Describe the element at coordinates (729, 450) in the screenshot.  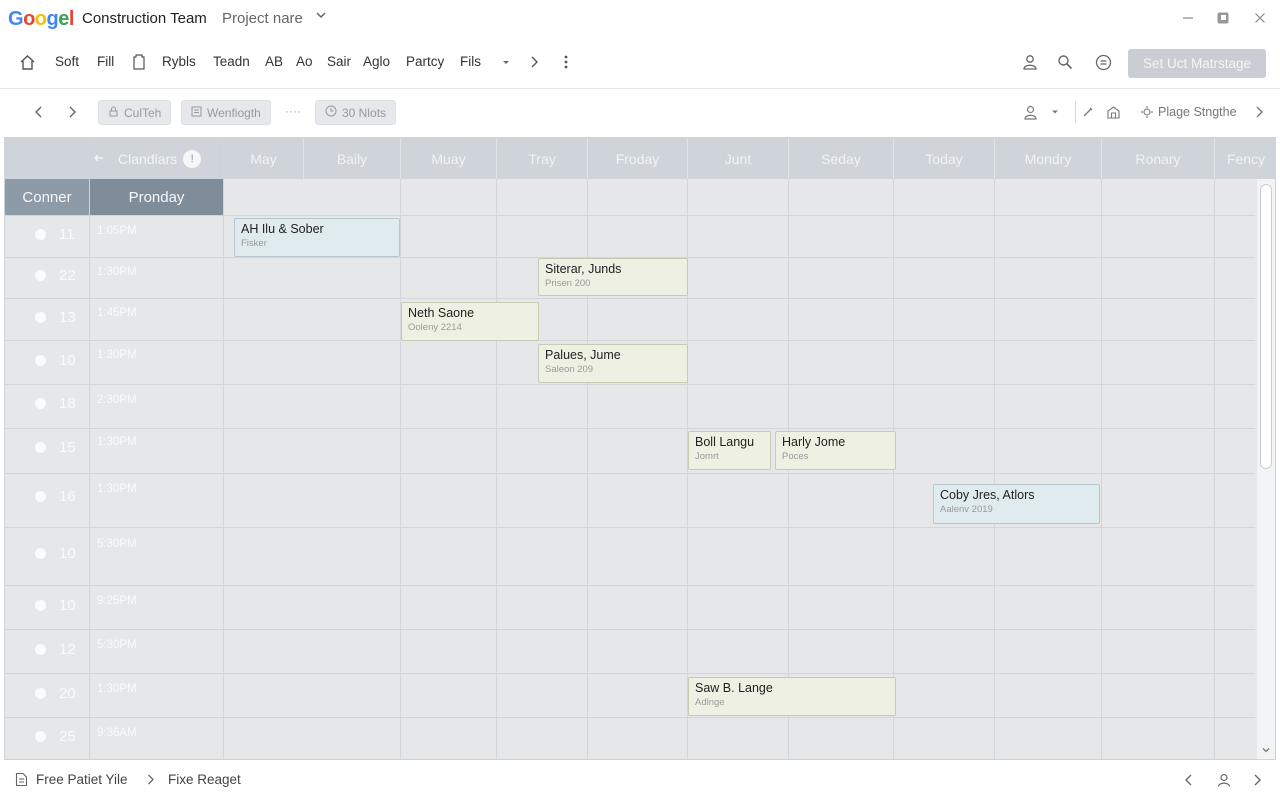
I see `calendar-event: Boll Langu Jomrt` at that location.